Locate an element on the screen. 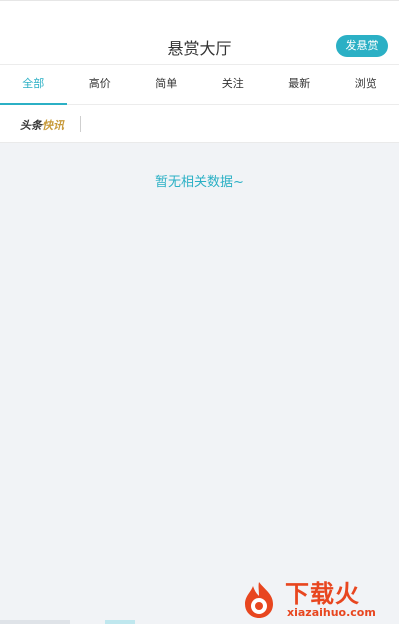  news-ticker-label: 头条快讯 is located at coordinates (42, 125).